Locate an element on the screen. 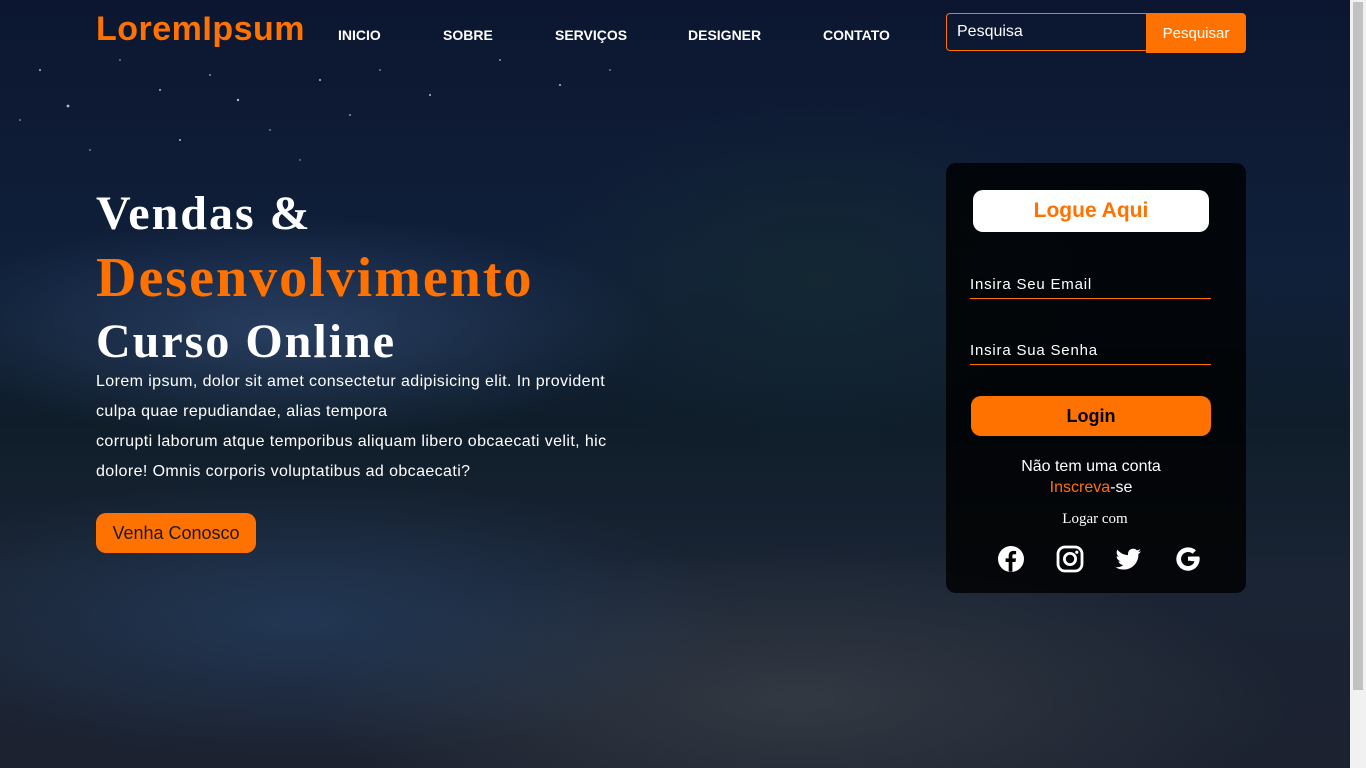  login-button: Login is located at coordinates (1091, 416).